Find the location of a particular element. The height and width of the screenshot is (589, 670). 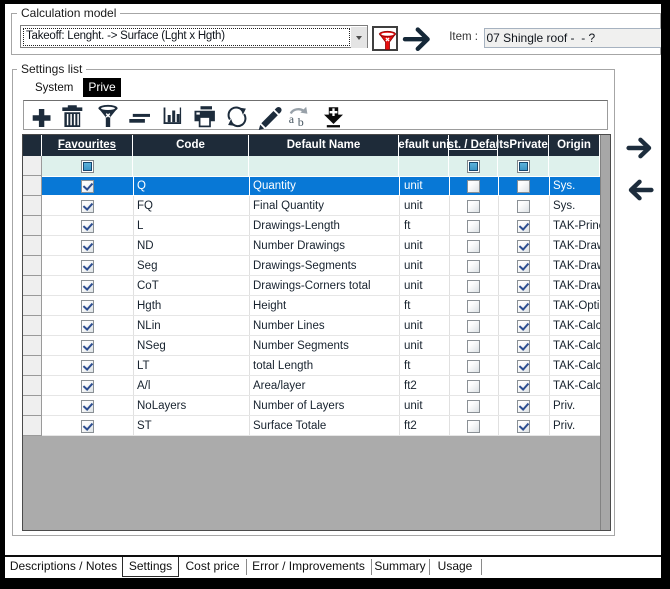

svg-text: b is located at coordinates (301, 122).